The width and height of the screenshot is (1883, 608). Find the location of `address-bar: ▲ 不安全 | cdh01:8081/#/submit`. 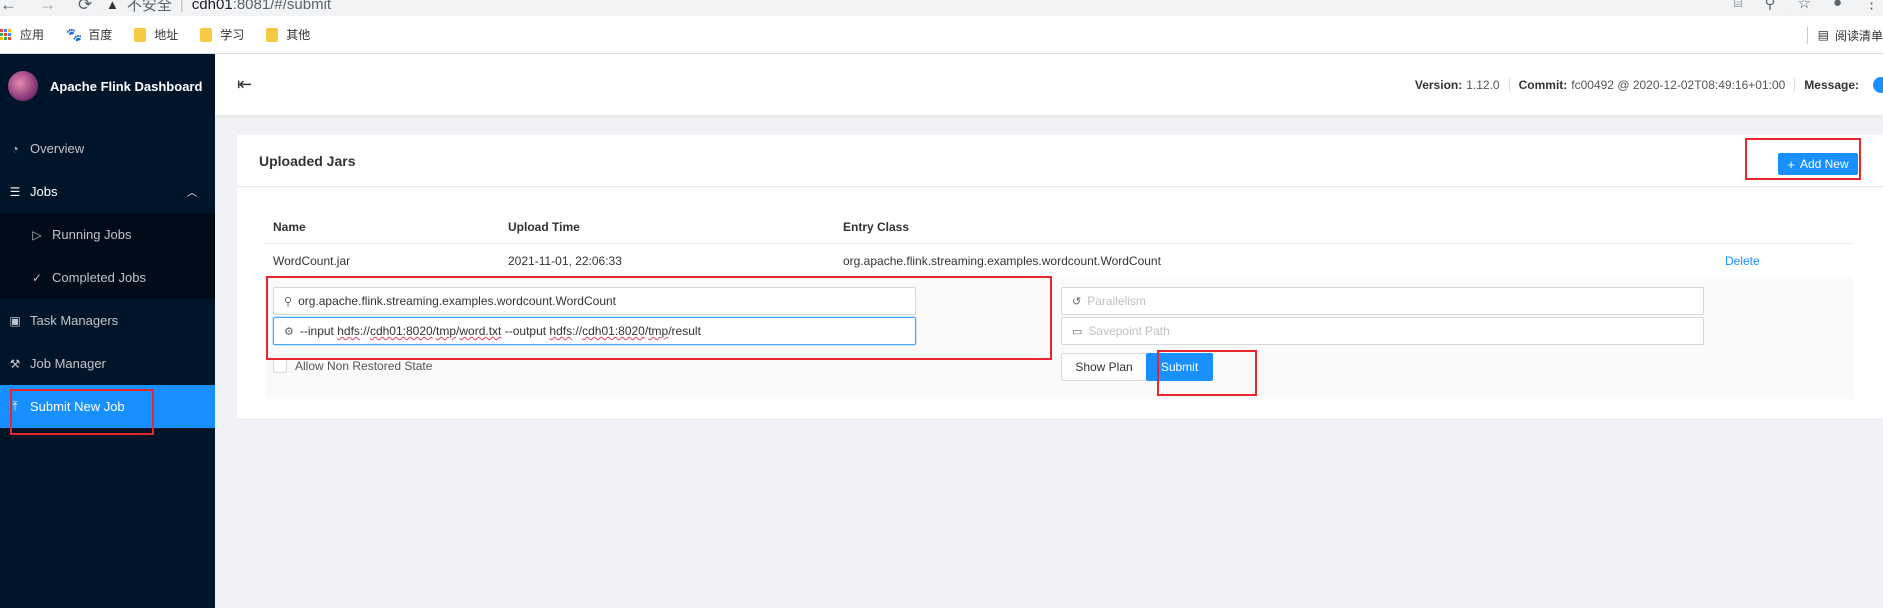

address-bar: ▲ 不安全 | cdh01:8081/#/submit is located at coordinates (942, 8).